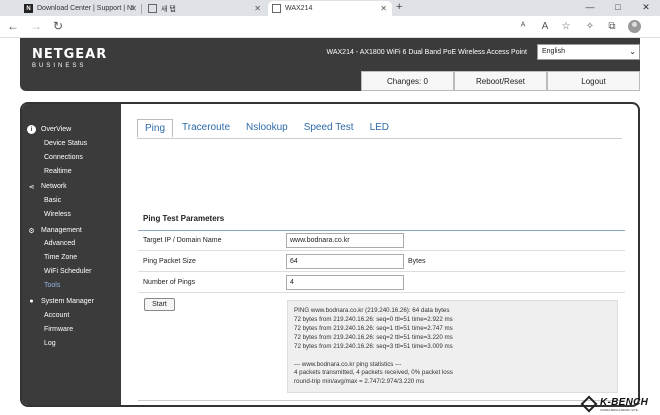  I want to click on forward-arrow-icon: →, so click(36, 26).